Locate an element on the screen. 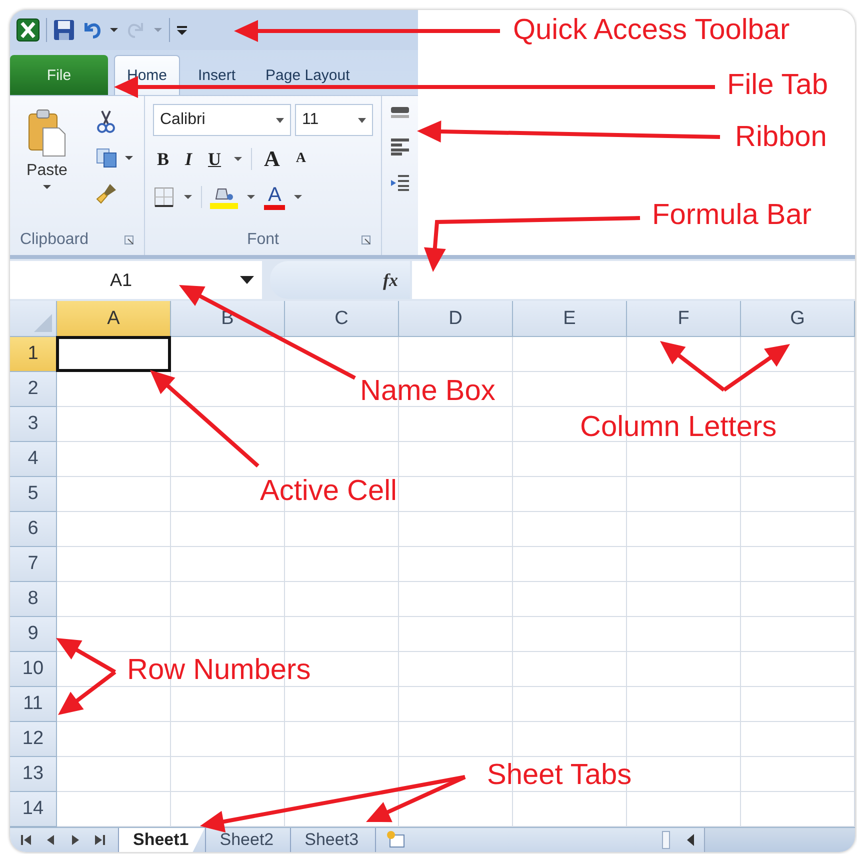 This screenshot has height=854, width=857. callout-label: File Tab is located at coordinates (777, 85).